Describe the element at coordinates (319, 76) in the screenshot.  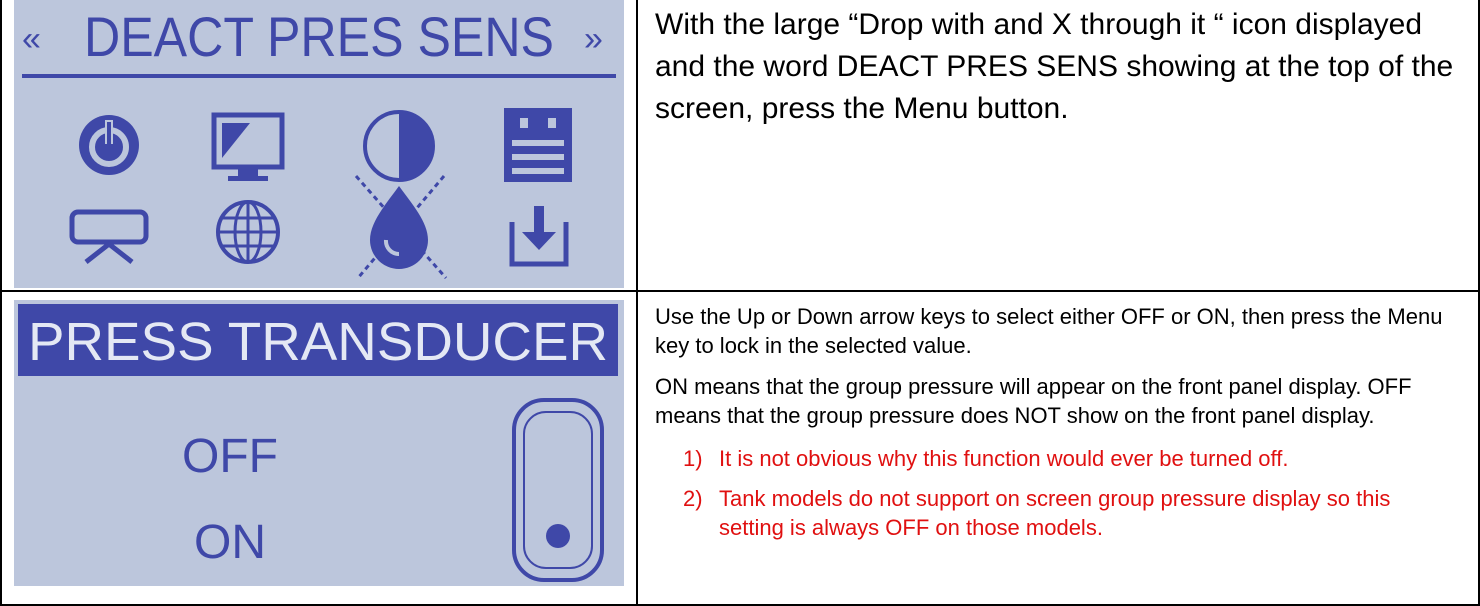
I see `title-underline` at that location.